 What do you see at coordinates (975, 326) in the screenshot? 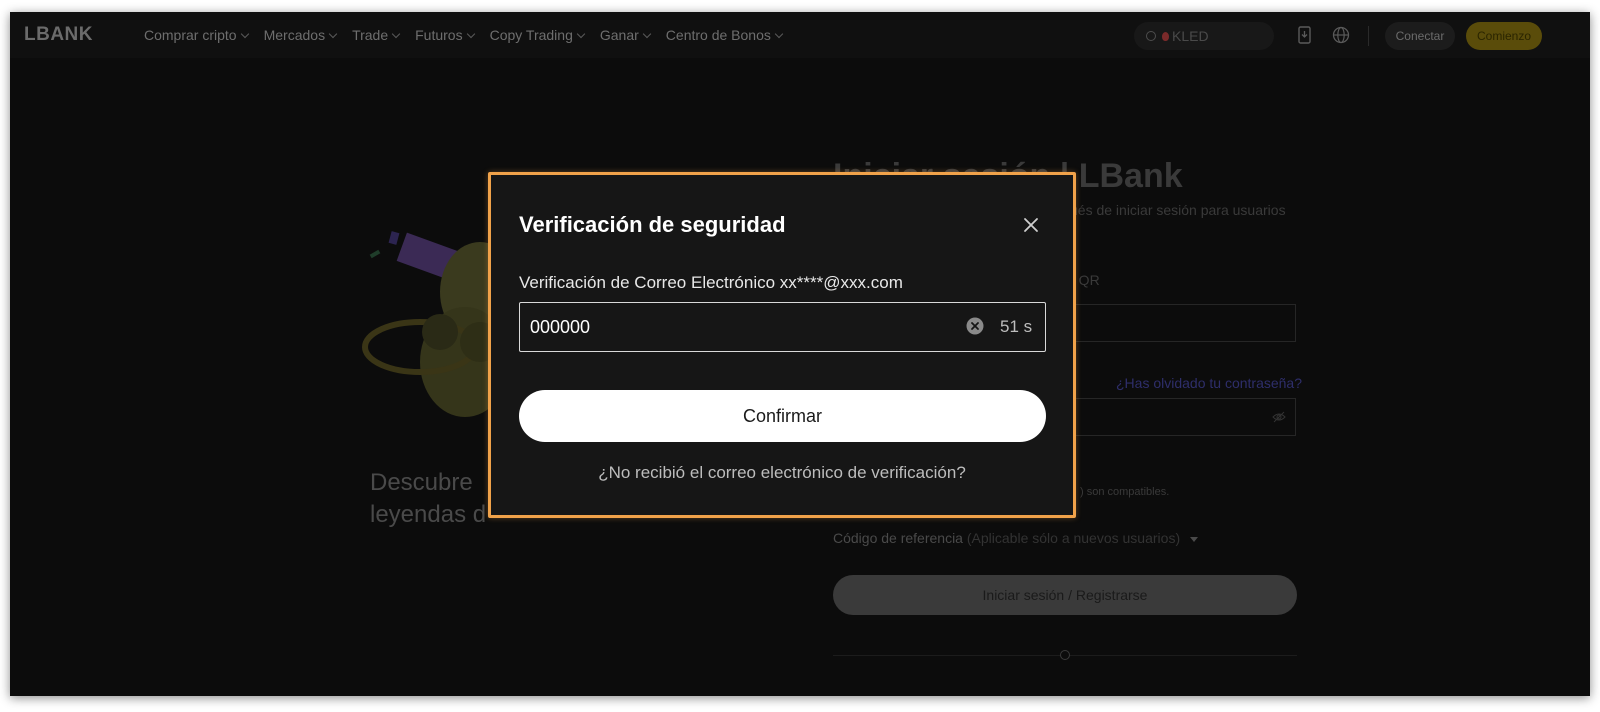
I see `clear-icon` at bounding box center [975, 326].